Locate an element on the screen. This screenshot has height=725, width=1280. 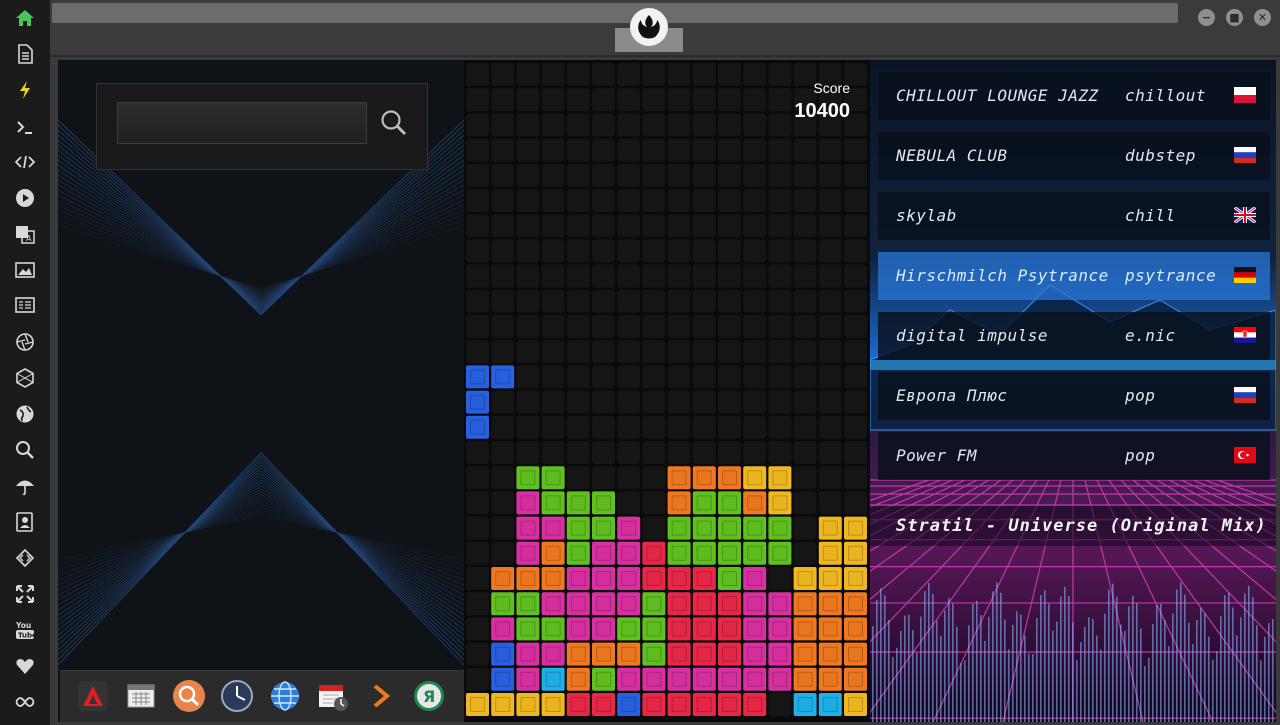
play-icon is located at coordinates (25, 198).